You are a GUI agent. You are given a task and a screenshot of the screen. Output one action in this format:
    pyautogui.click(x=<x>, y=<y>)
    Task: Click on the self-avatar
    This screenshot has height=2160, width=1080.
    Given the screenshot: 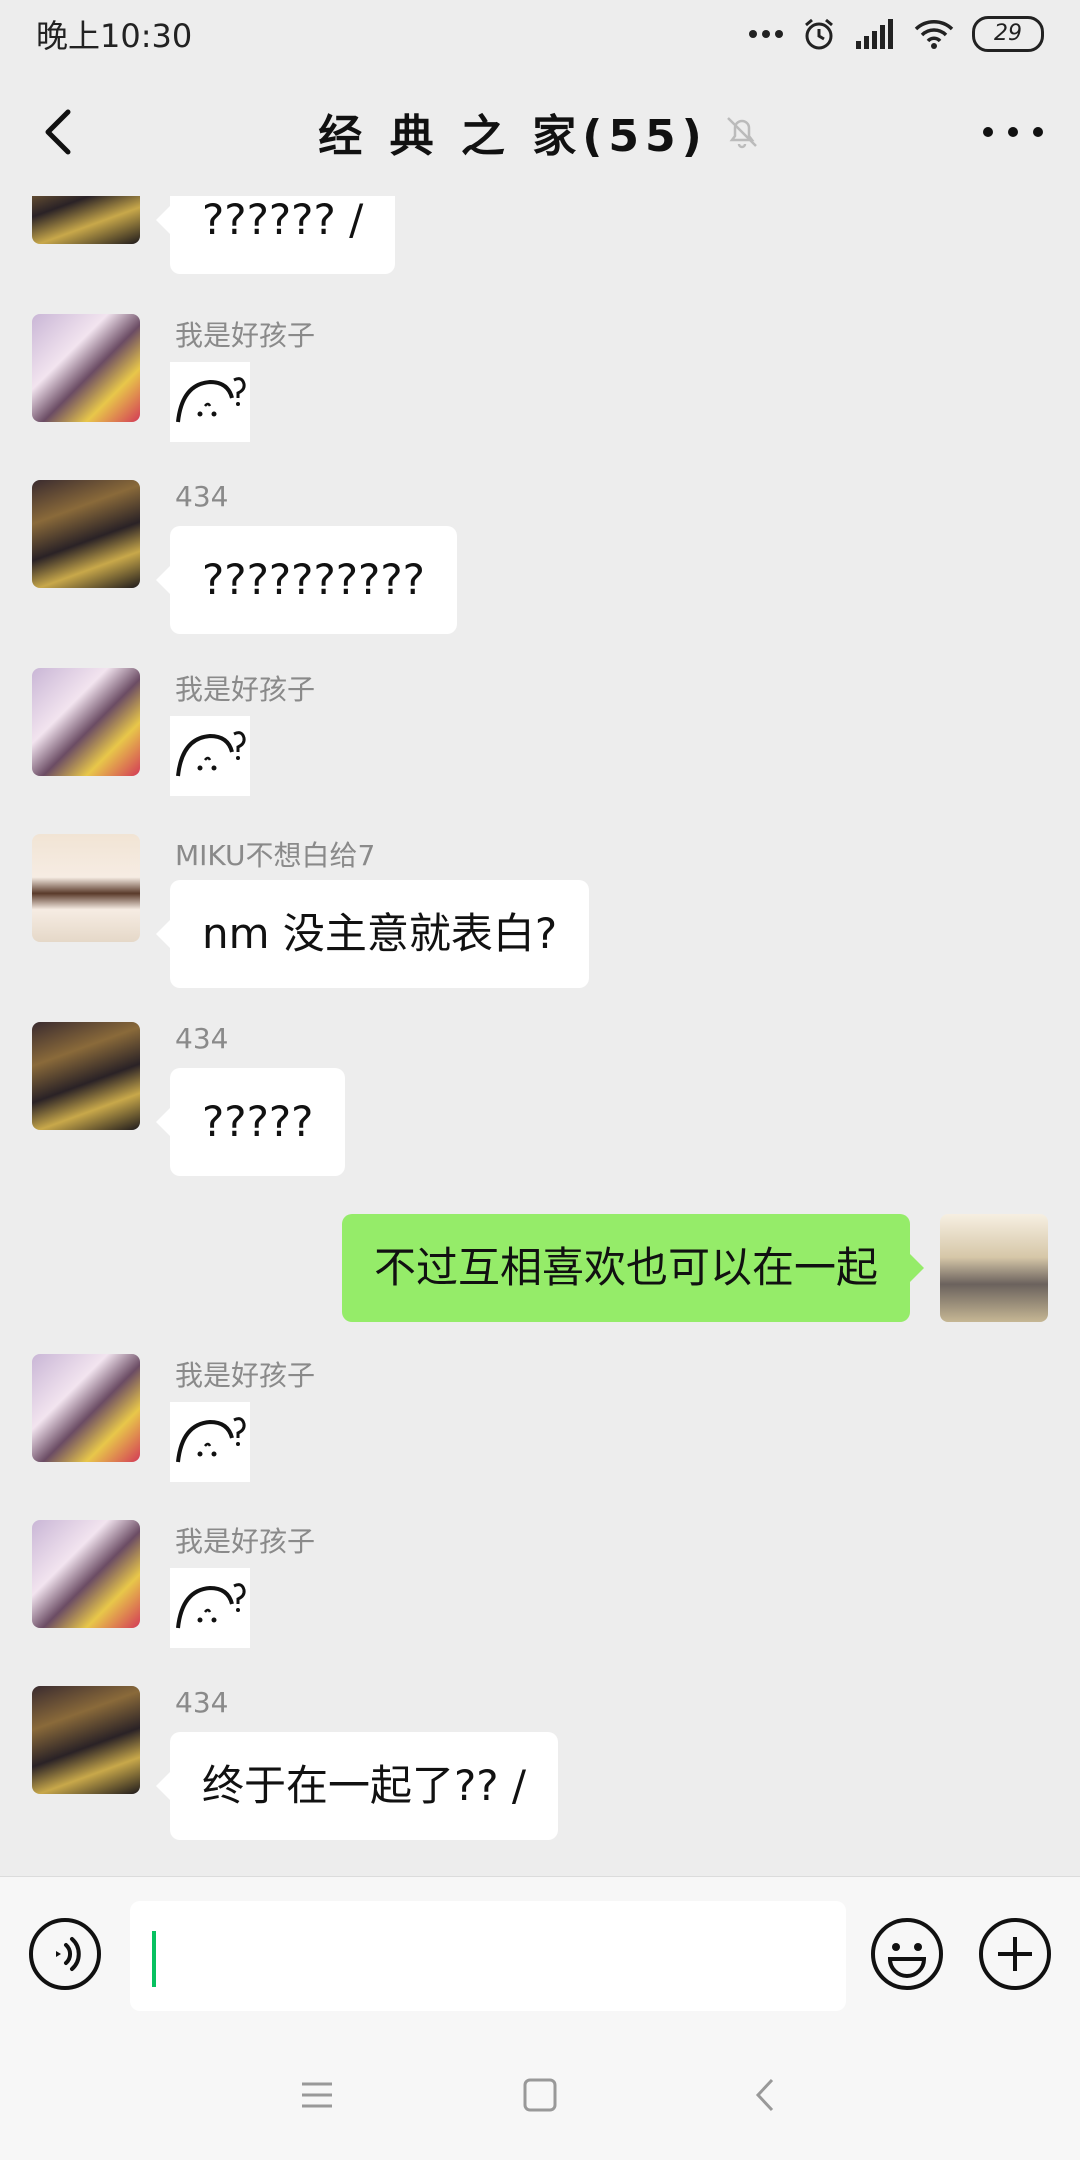 What is the action you would take?
    pyautogui.click(x=994, y=1268)
    